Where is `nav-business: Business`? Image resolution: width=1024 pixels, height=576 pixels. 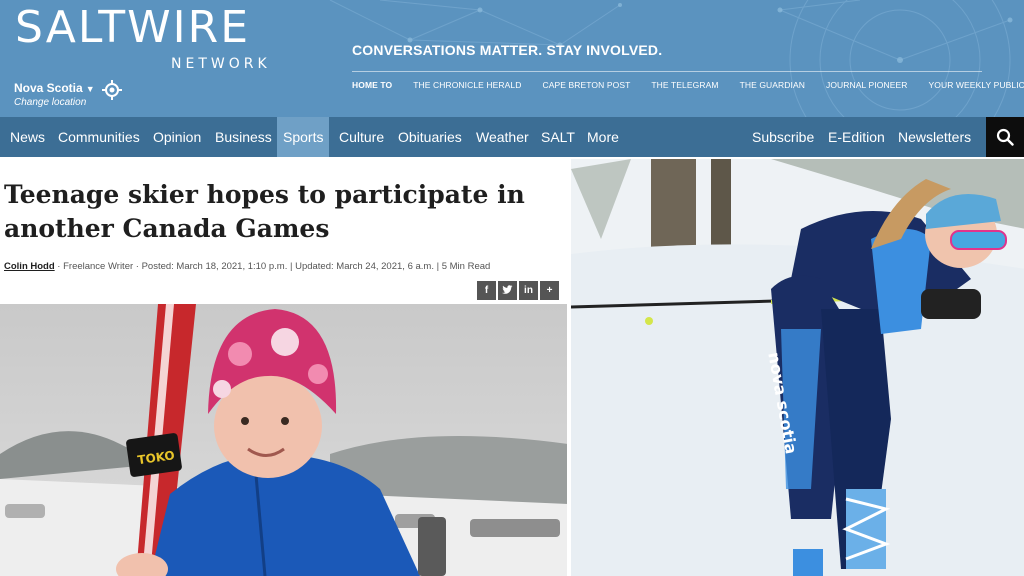
nav-business: Business is located at coordinates (243, 137).